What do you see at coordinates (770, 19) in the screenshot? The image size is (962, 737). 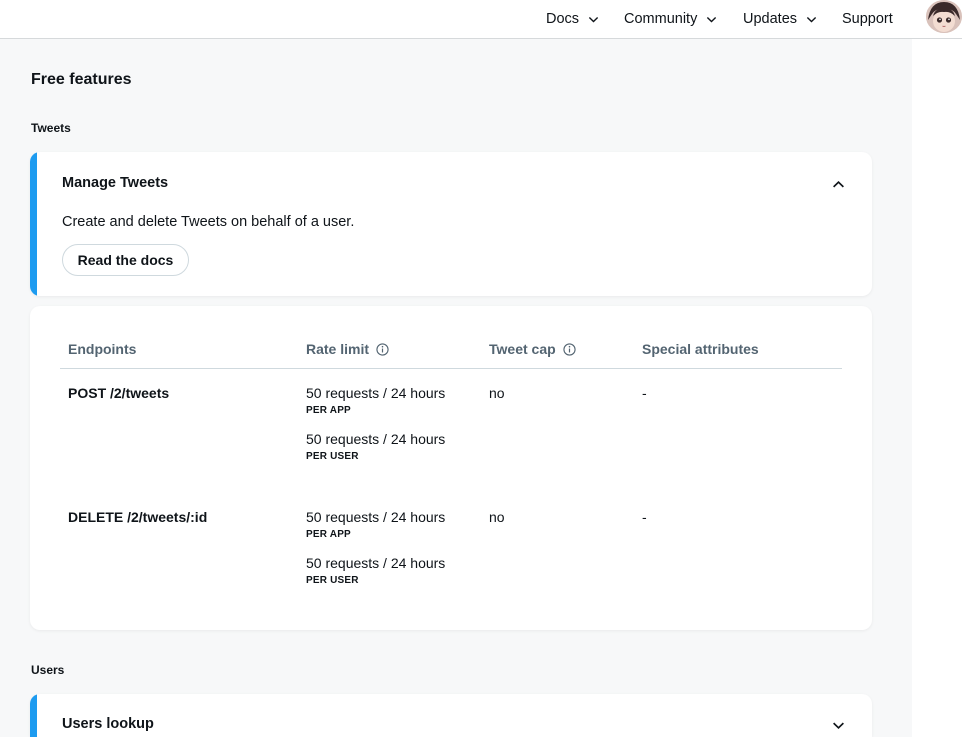 I see `nav-item-label: Updates` at bounding box center [770, 19].